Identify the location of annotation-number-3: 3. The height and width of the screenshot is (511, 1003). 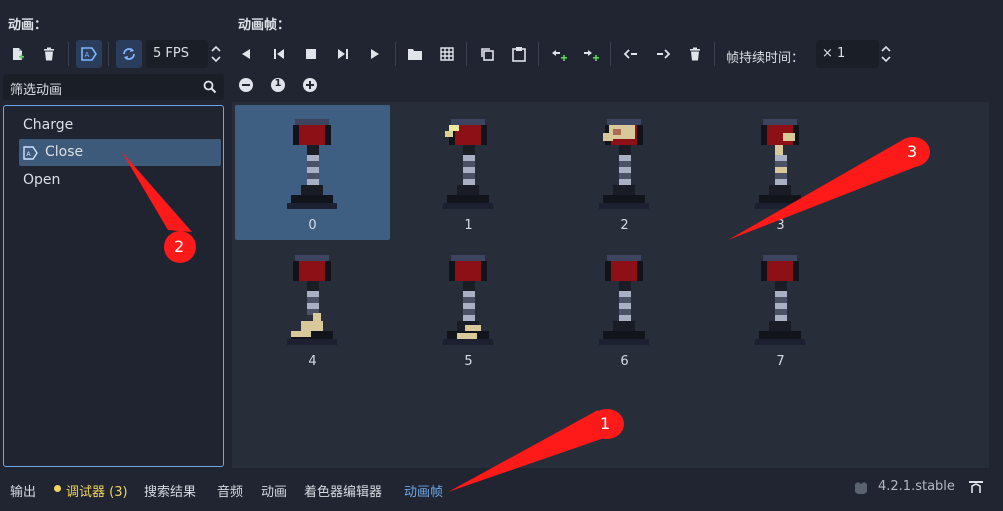
(912, 151).